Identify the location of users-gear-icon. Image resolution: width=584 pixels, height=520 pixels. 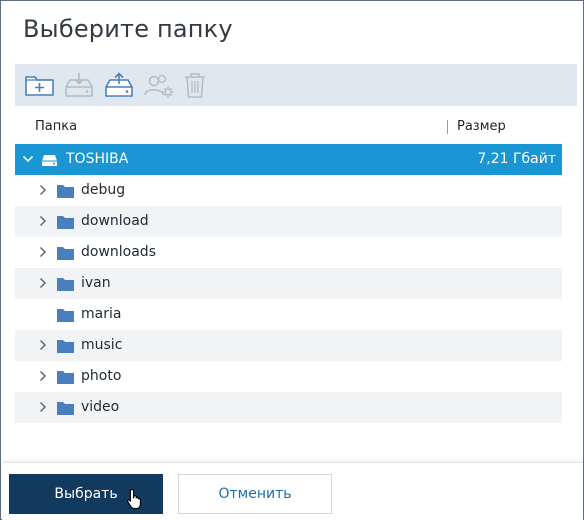
(159, 86).